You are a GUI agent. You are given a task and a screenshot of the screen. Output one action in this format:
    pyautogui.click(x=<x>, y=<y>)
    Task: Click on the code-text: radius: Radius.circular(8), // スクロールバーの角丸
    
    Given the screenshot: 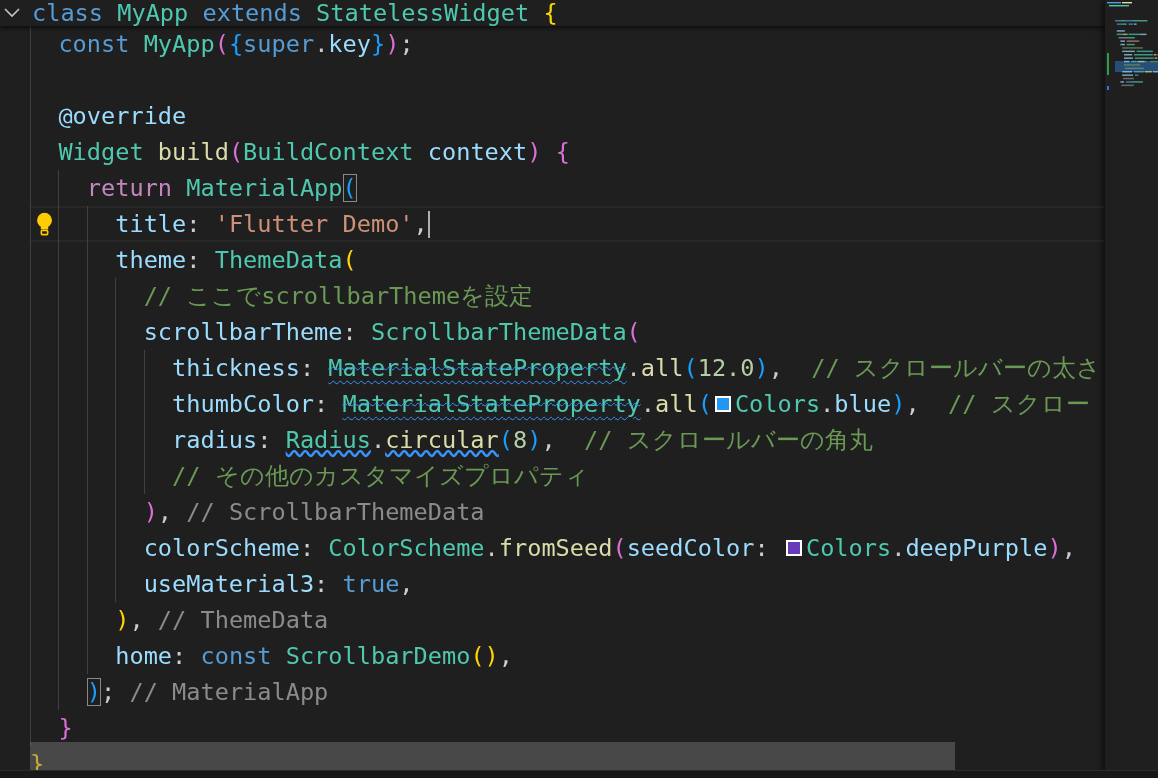 What is the action you would take?
    pyautogui.click(x=522, y=440)
    